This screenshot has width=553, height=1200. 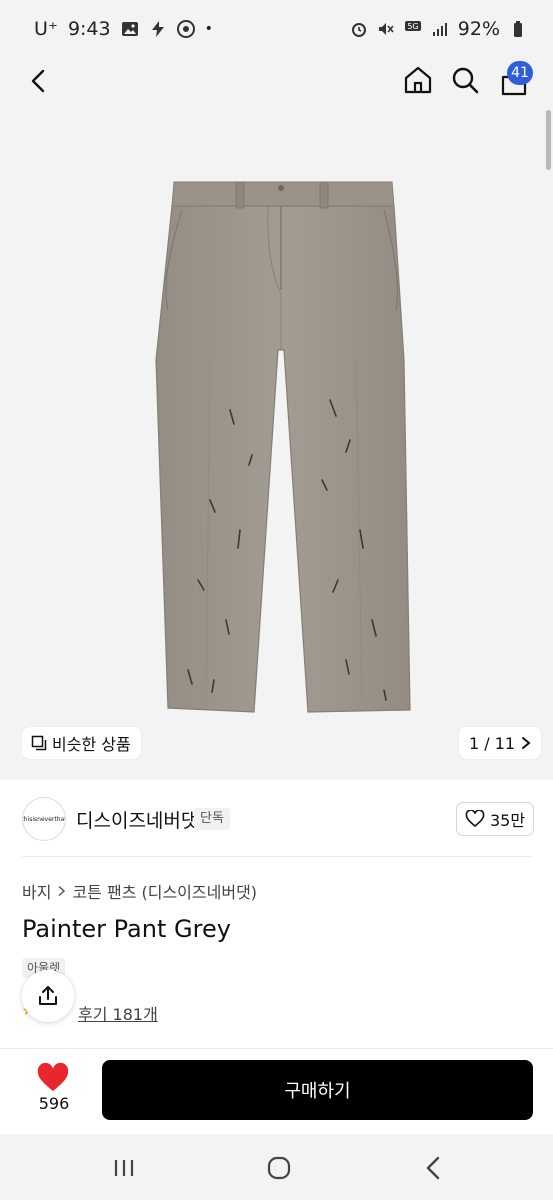 I want to click on signal-icon, so click(x=439, y=29).